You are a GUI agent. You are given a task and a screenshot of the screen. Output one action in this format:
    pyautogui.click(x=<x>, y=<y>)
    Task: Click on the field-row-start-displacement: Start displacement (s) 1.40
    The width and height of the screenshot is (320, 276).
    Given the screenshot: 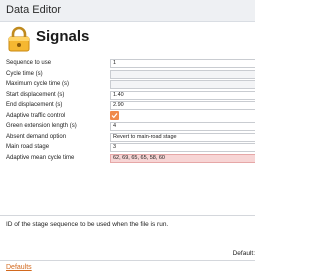 What is the action you would take?
    pyautogui.click(x=127, y=95)
    